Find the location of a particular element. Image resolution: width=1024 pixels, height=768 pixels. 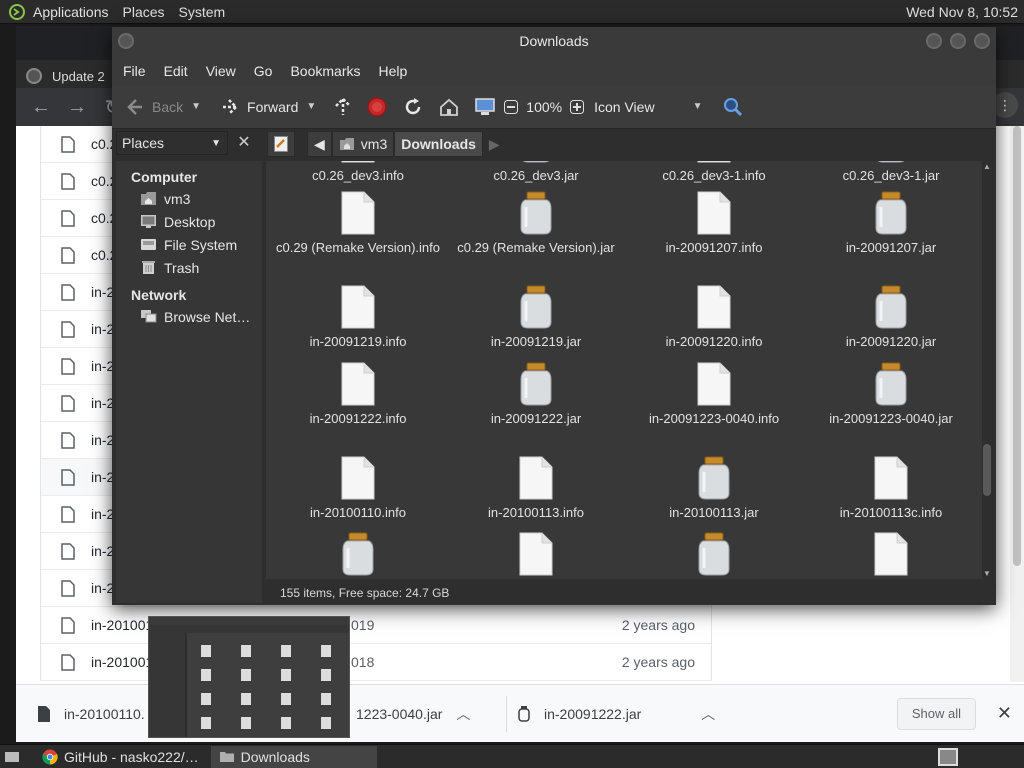

jar-file-item: in-20091222.jar is located at coordinates (536, 394).